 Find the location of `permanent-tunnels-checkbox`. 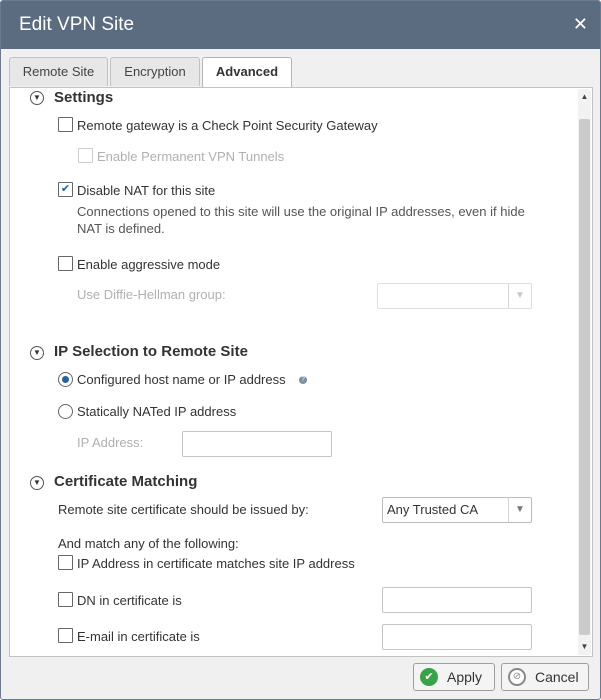

permanent-tunnels-checkbox is located at coordinates (85, 155).